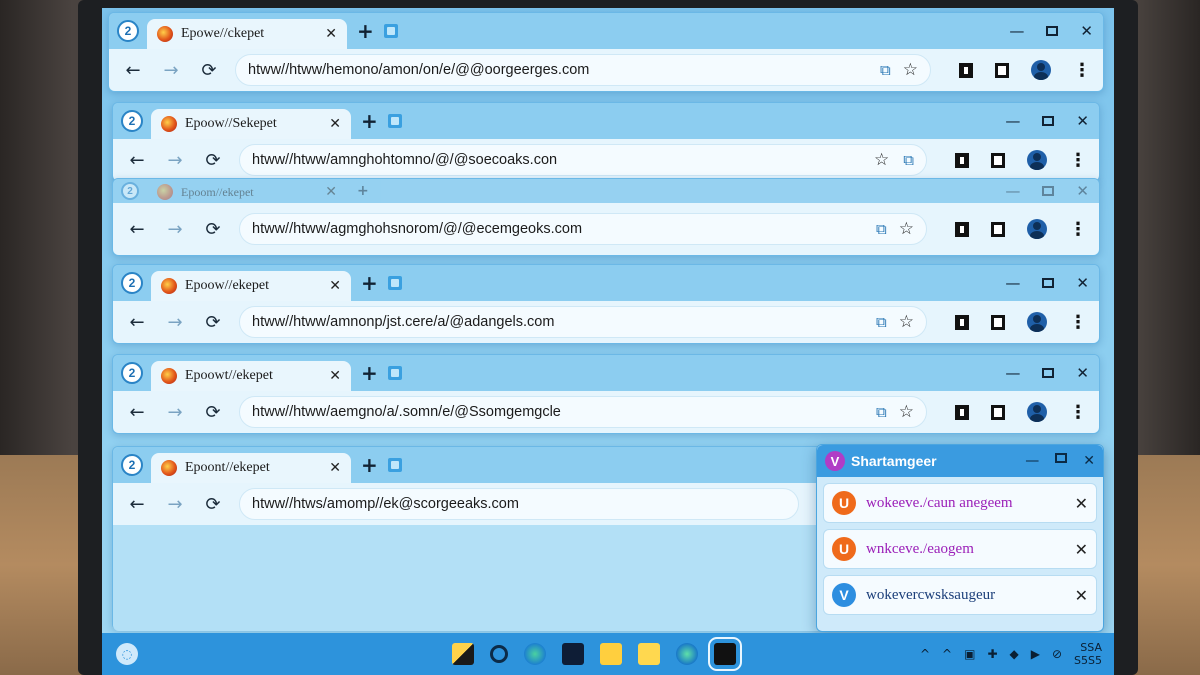 Image resolution: width=1200 pixels, height=675 pixels. What do you see at coordinates (535, 654) in the screenshot?
I see `edge-browser-icon` at bounding box center [535, 654].